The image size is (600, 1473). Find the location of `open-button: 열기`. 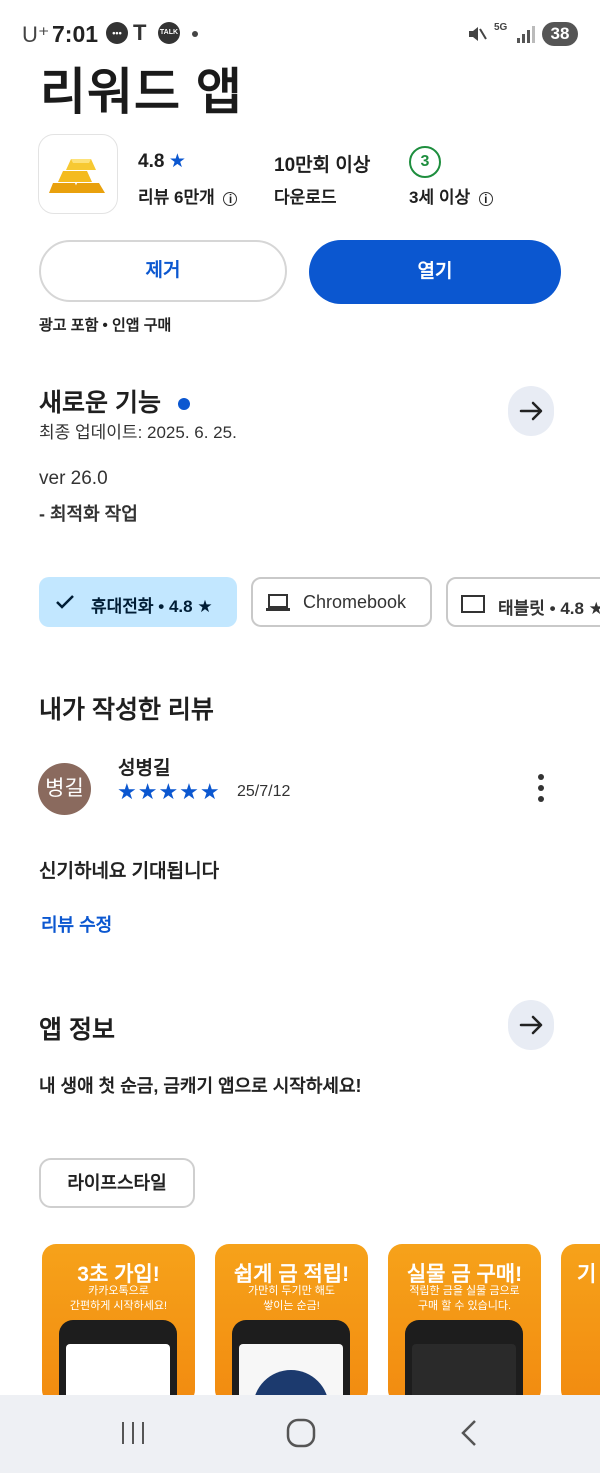

open-button: 열기 is located at coordinates (435, 272).